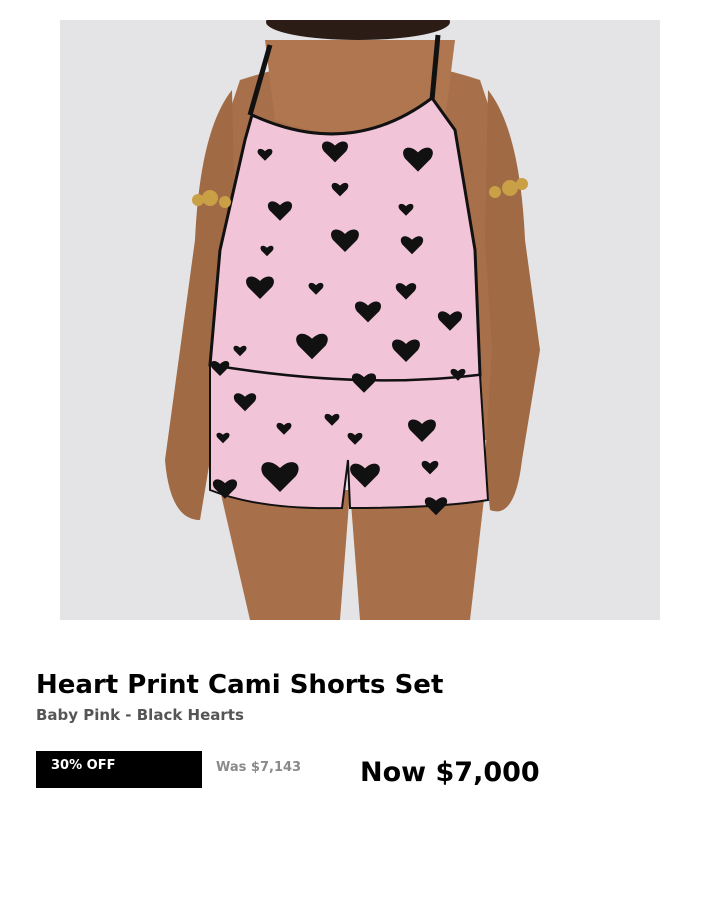 This screenshot has width=720, height=900. I want to click on product-variant: Baby Pink - Black Hearts, so click(140, 715).